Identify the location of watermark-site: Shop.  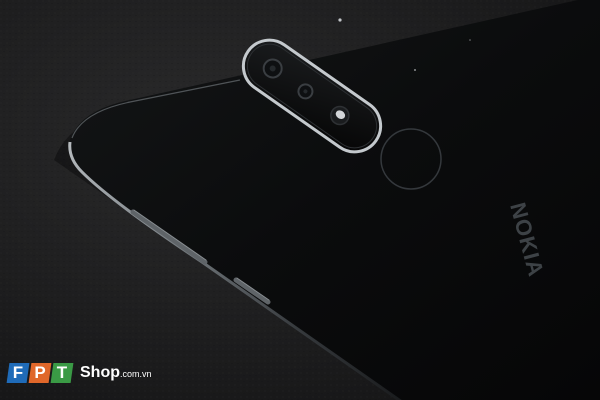
(100, 372).